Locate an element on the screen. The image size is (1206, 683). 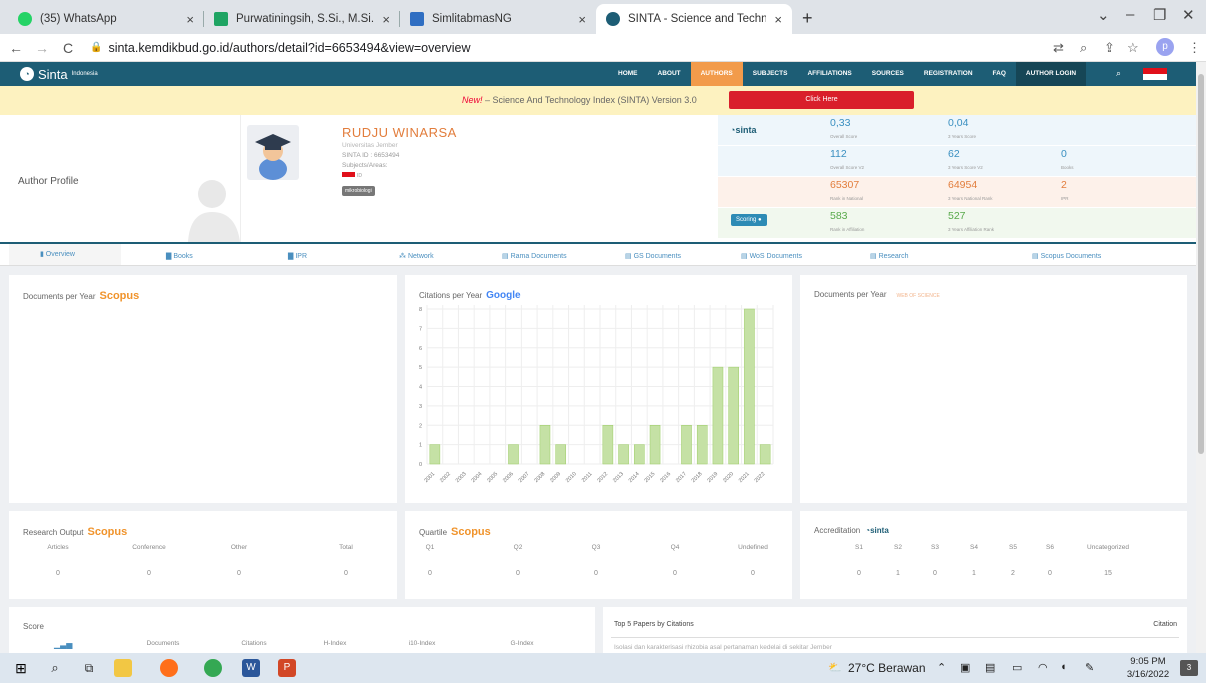
tab-ipr: ▇ IPR is located at coordinates (297, 256).